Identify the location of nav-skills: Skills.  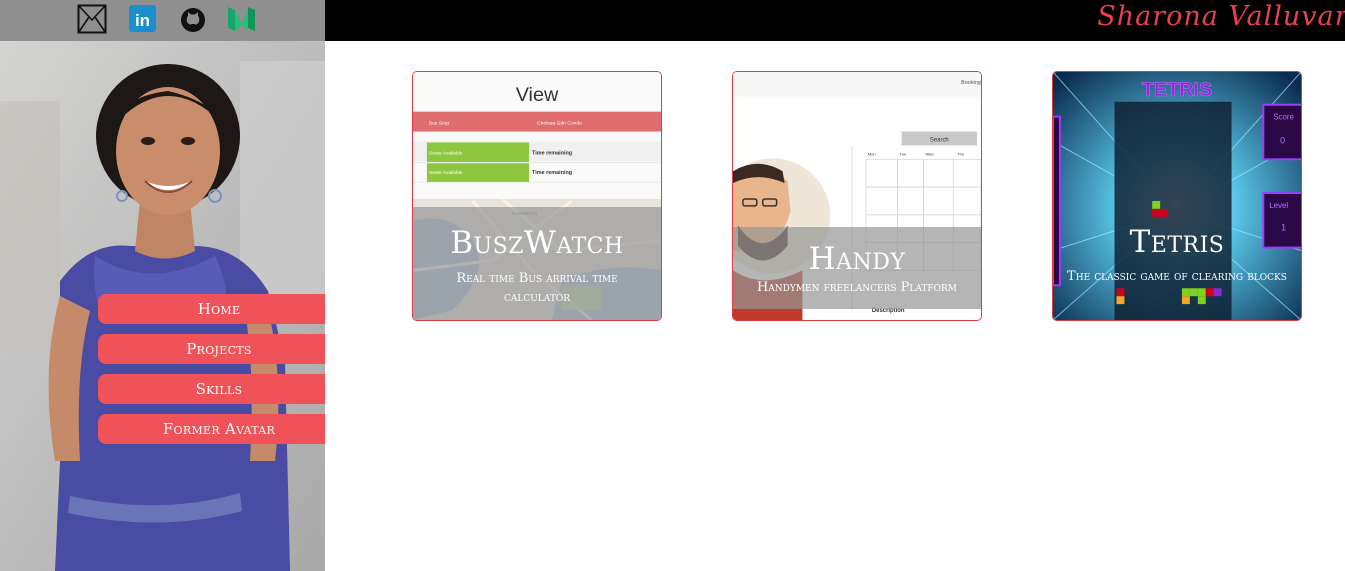
(211, 389).